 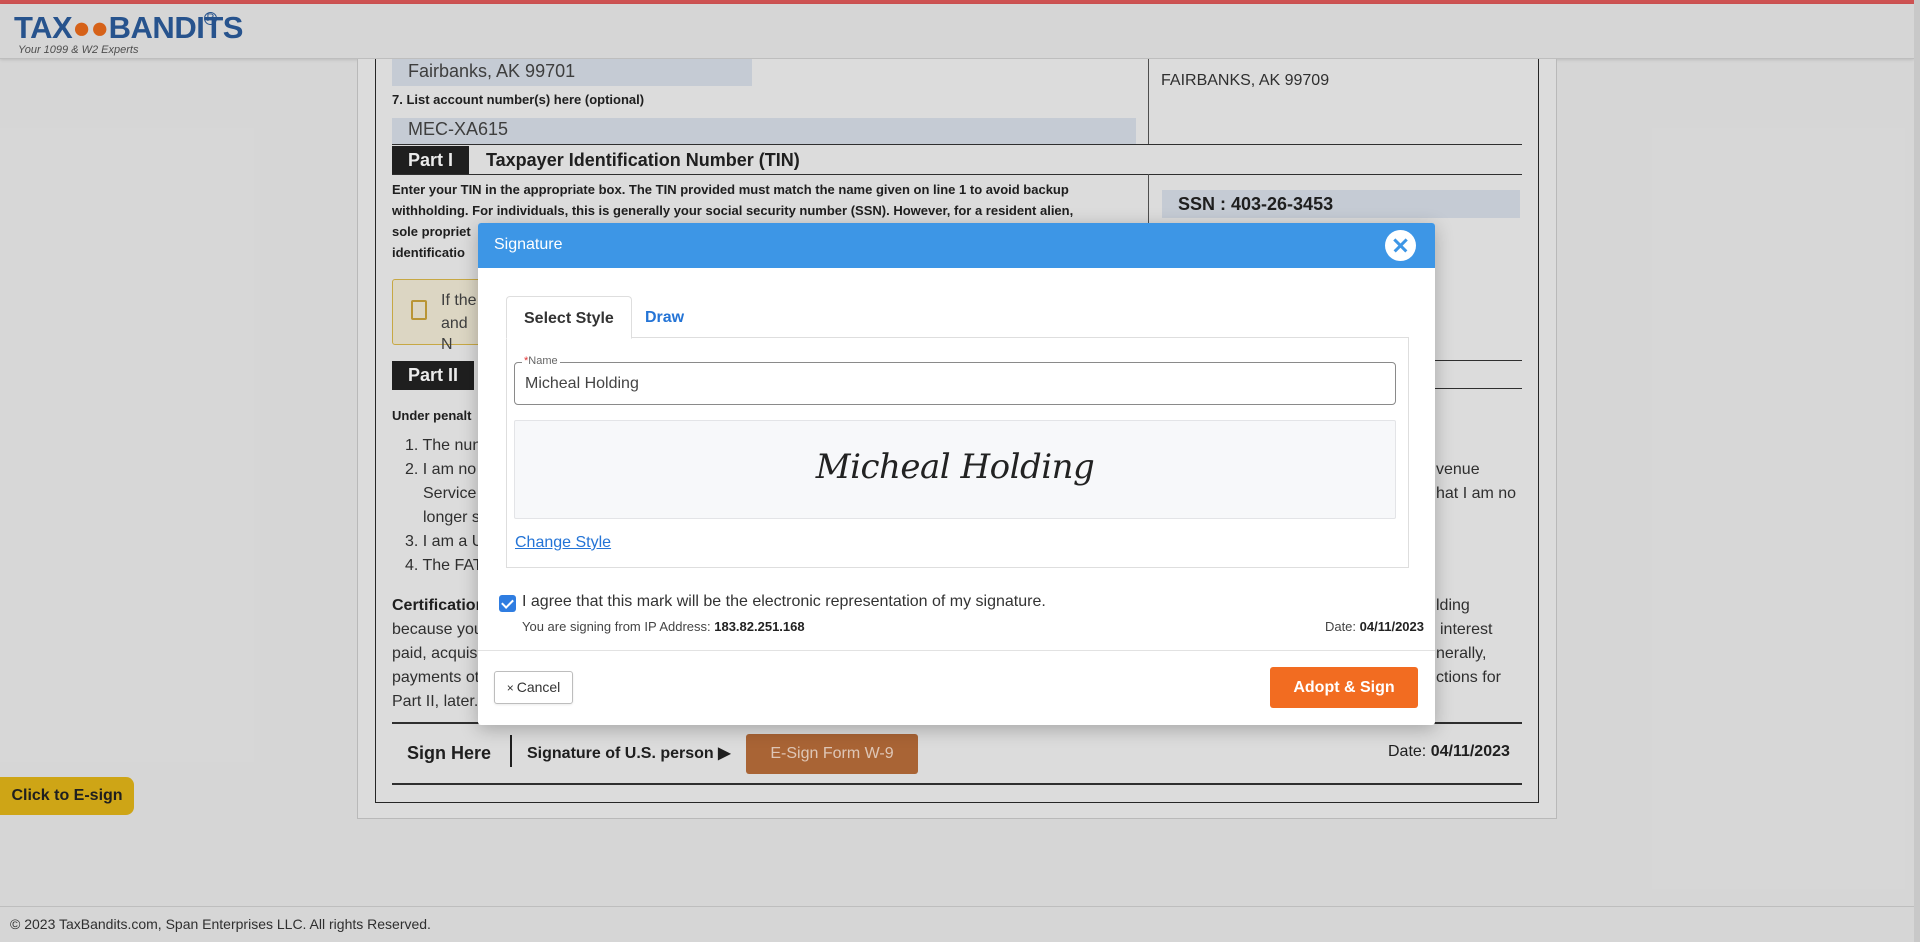 I want to click on signature-preview: Micheal Holding, so click(x=955, y=469).